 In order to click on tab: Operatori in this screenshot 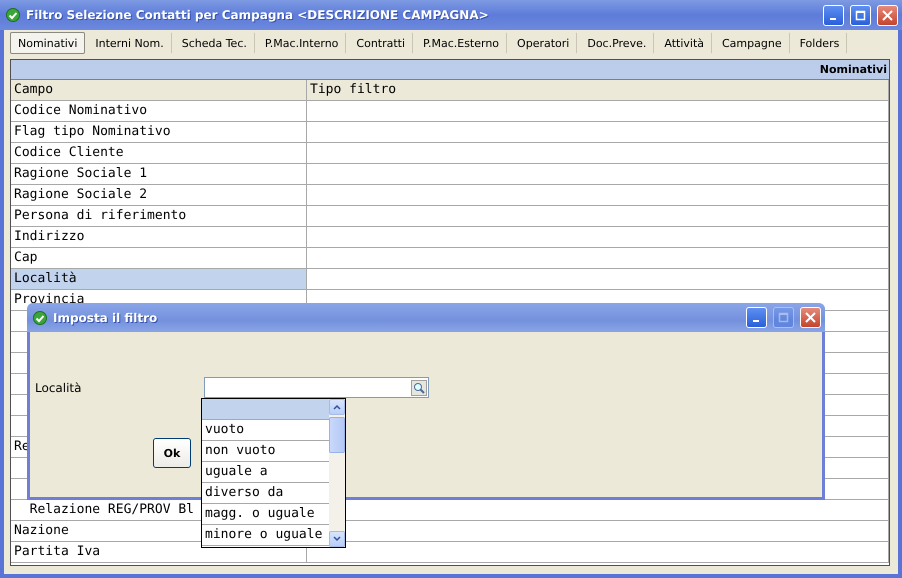, I will do `click(543, 43)`.